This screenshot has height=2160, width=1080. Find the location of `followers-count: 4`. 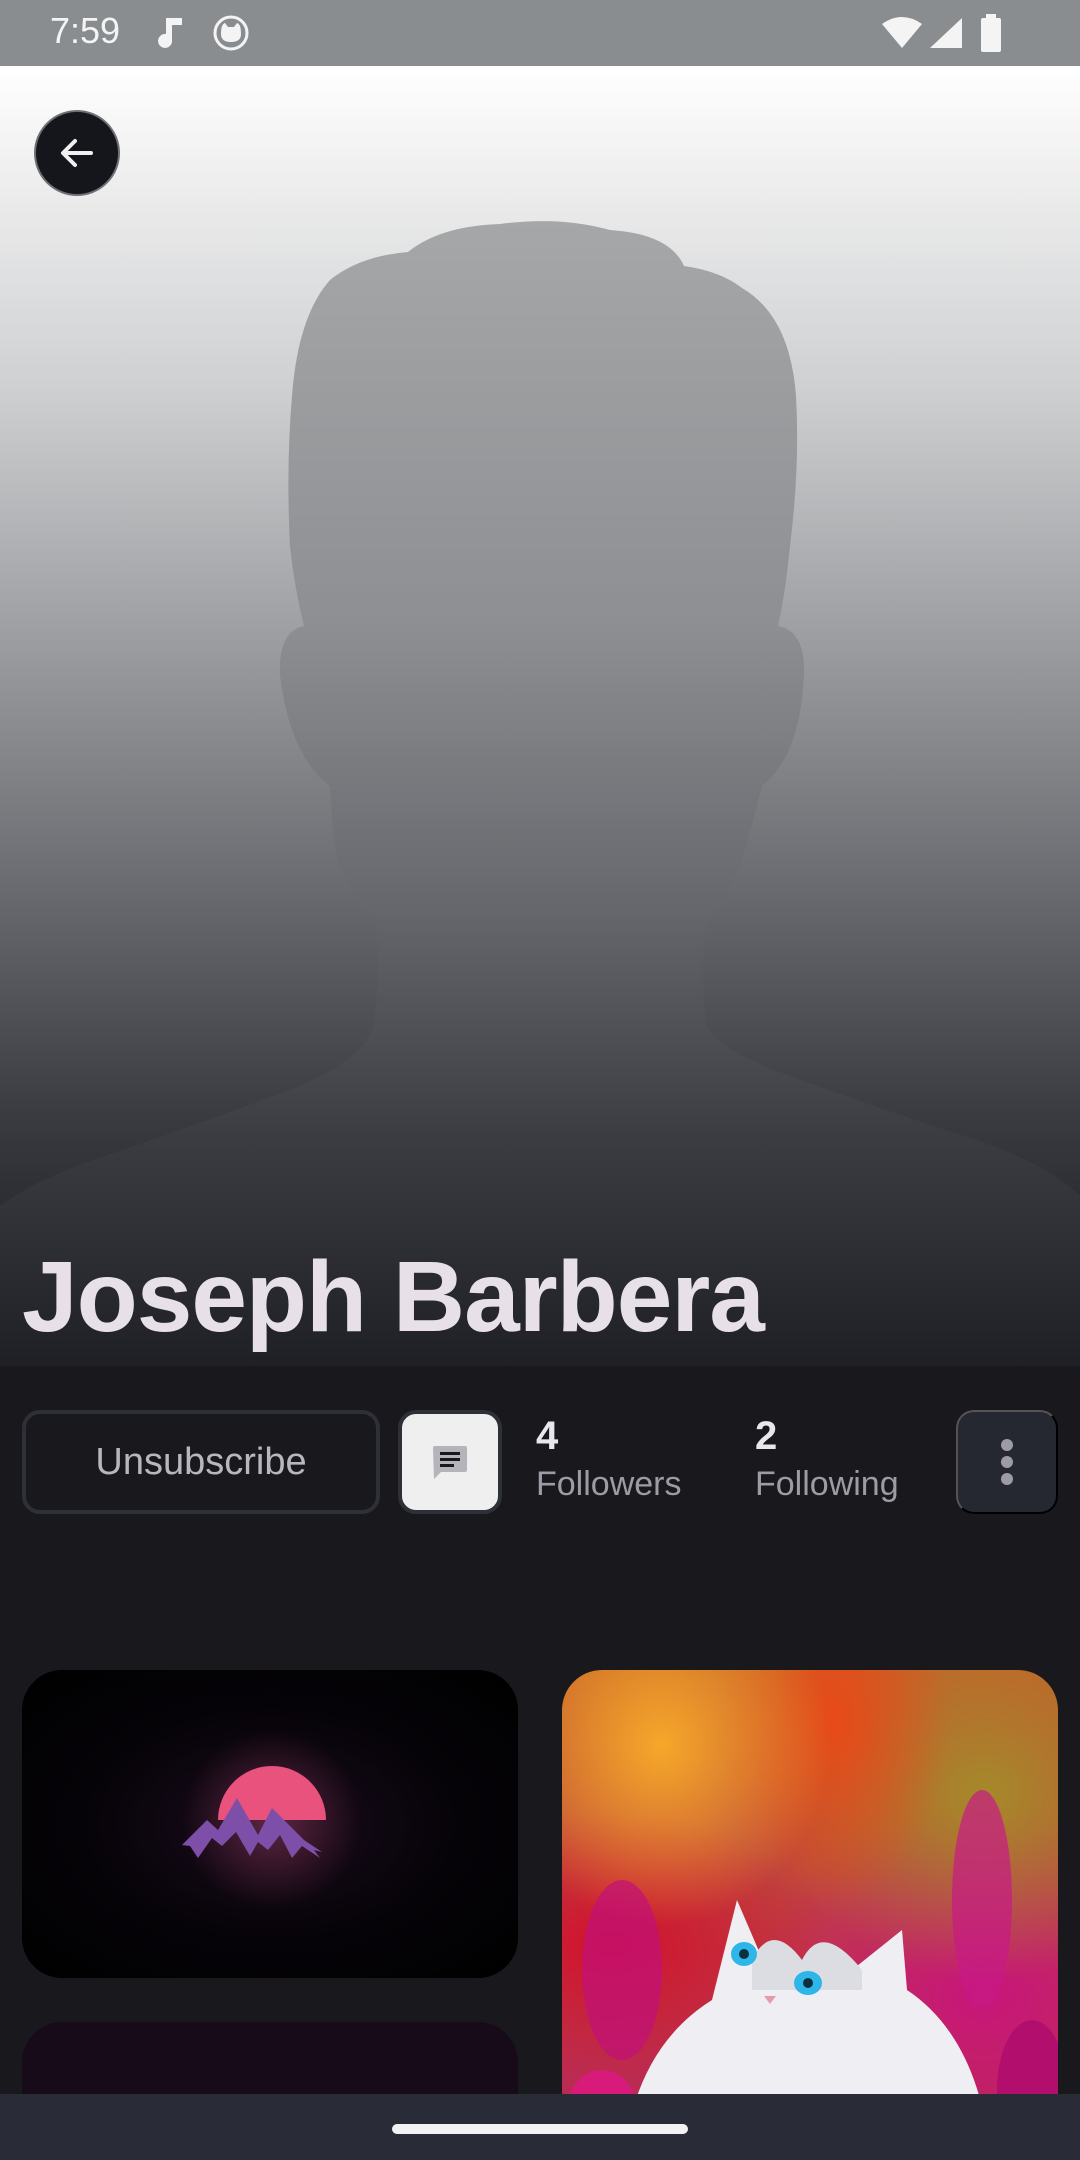

followers-count: 4 is located at coordinates (547, 1436).